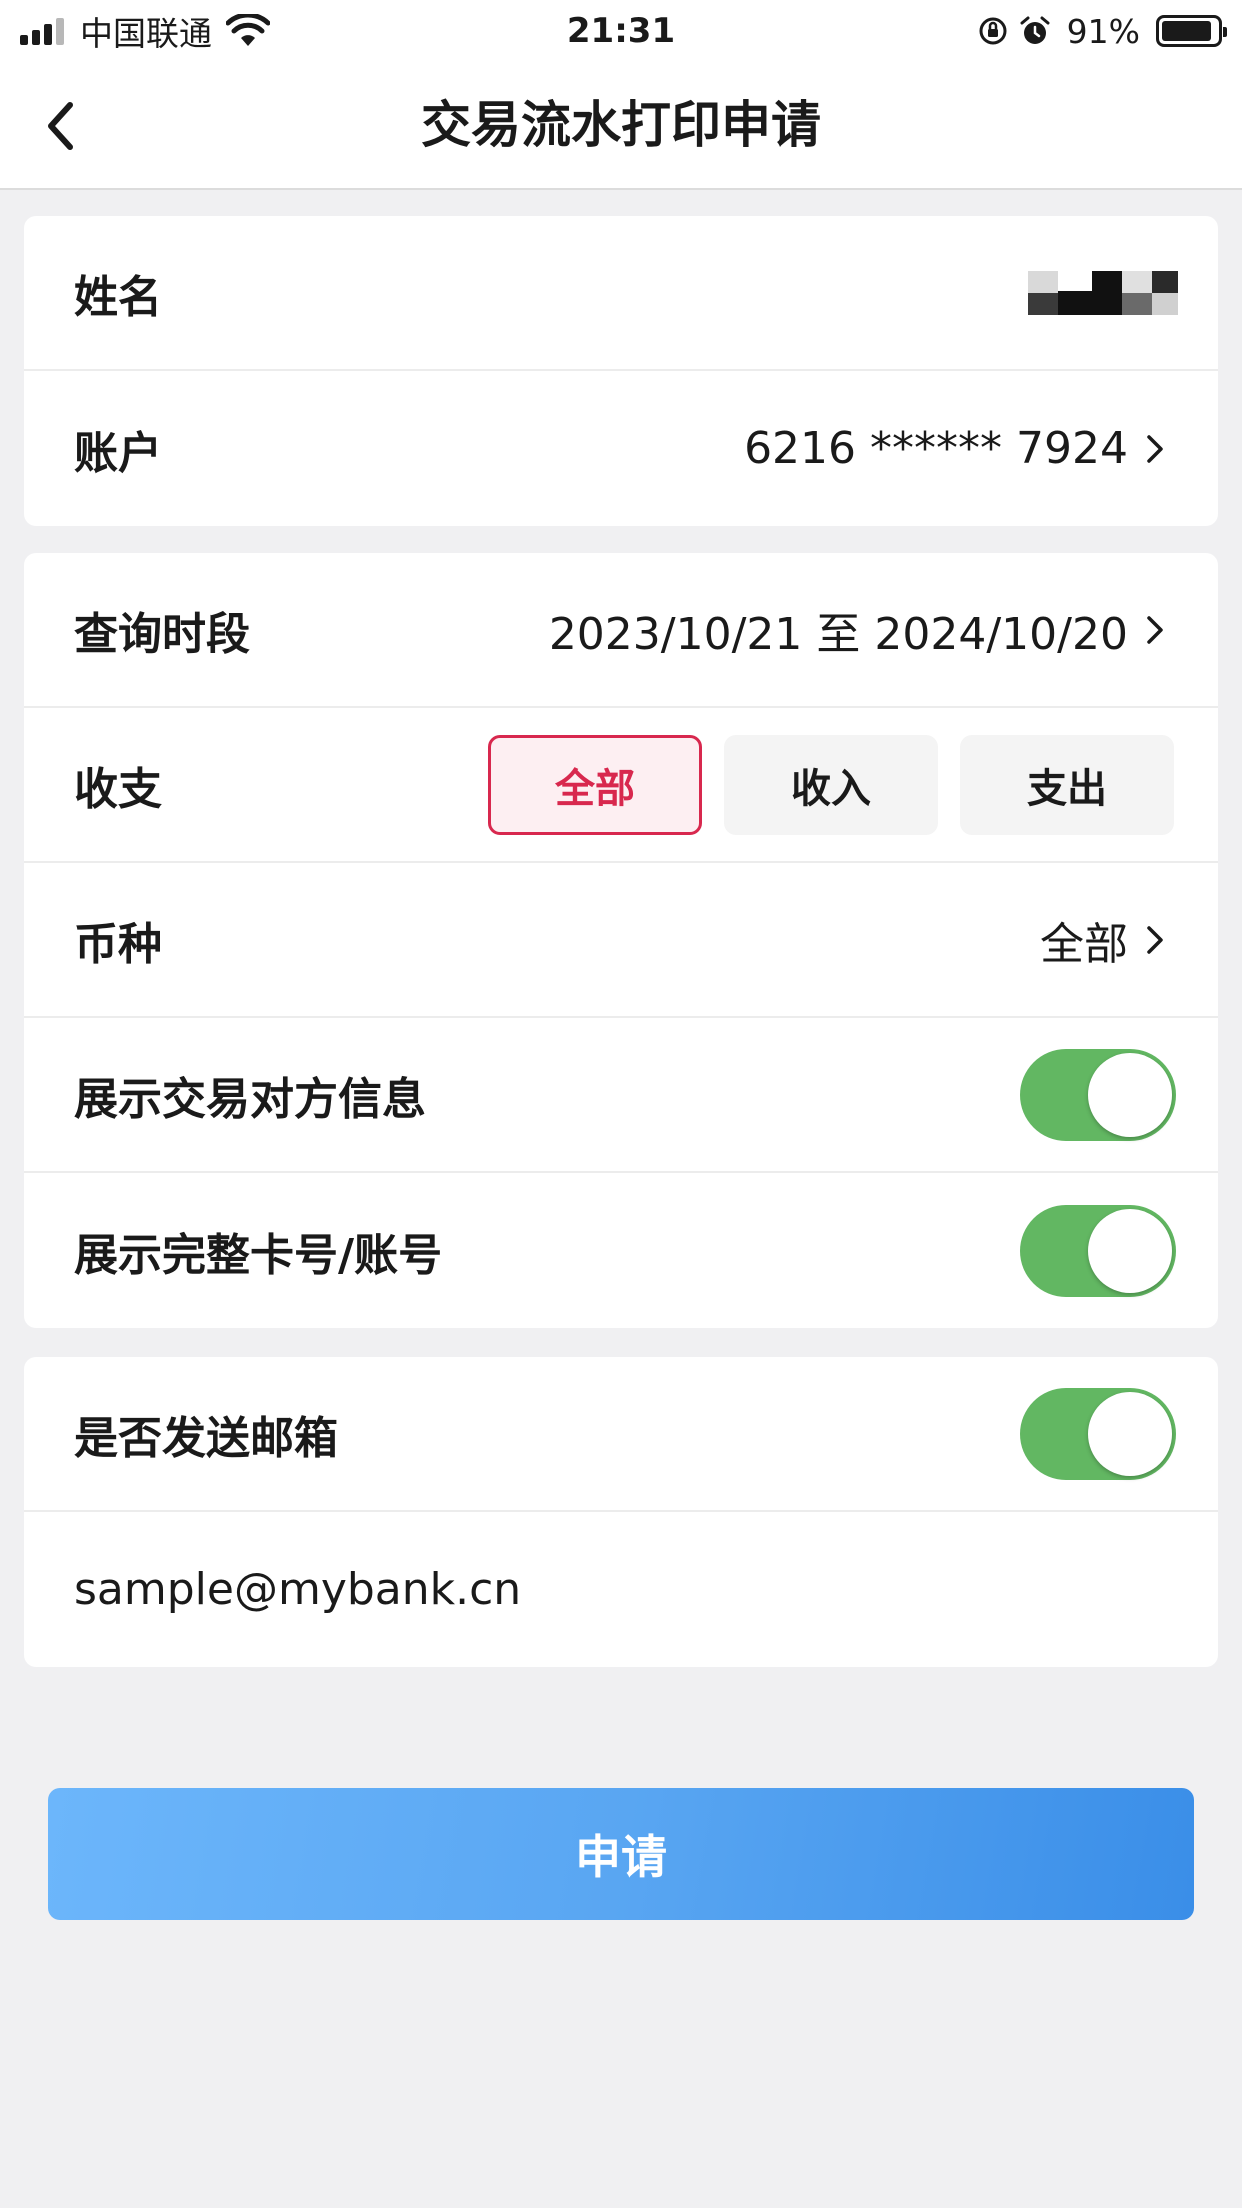 The image size is (1242, 2208). Describe the element at coordinates (621, 1250) in the screenshot. I see `show-full-card-row: 展示完整卡号/账号` at that location.